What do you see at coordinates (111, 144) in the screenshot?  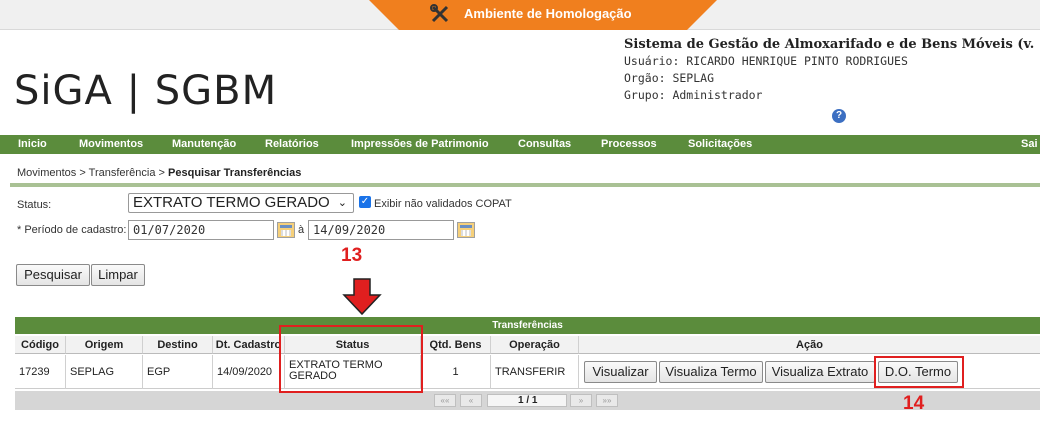 I see `menu-item-movimentos: Movimentos` at bounding box center [111, 144].